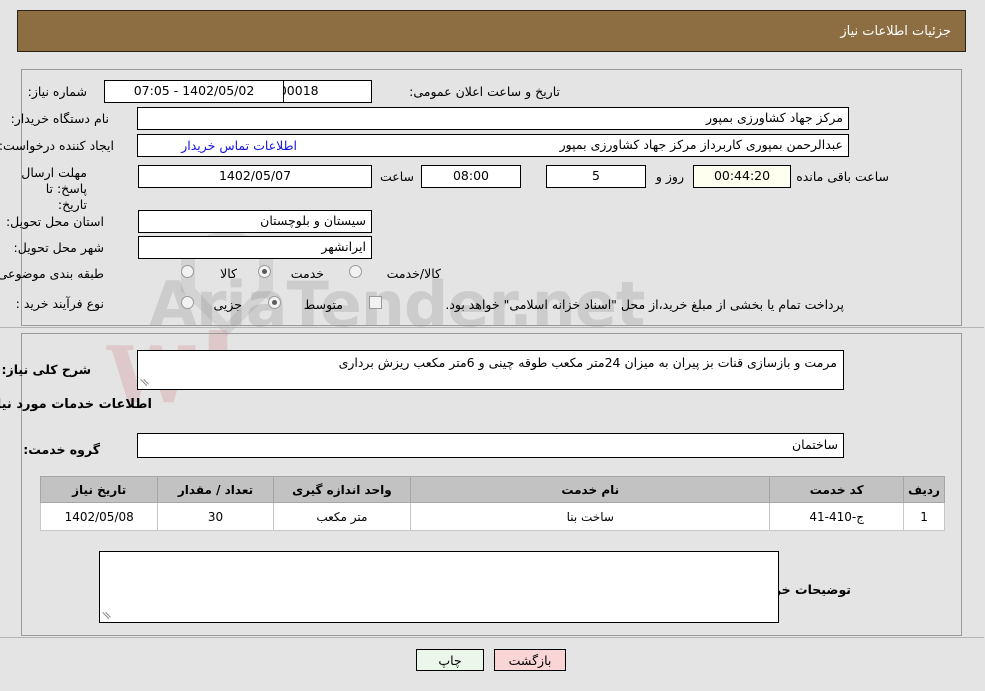 The width and height of the screenshot is (985, 691). Describe the element at coordinates (343, 489) in the screenshot. I see `table-col-unit: واحد اندازه گیری` at that location.